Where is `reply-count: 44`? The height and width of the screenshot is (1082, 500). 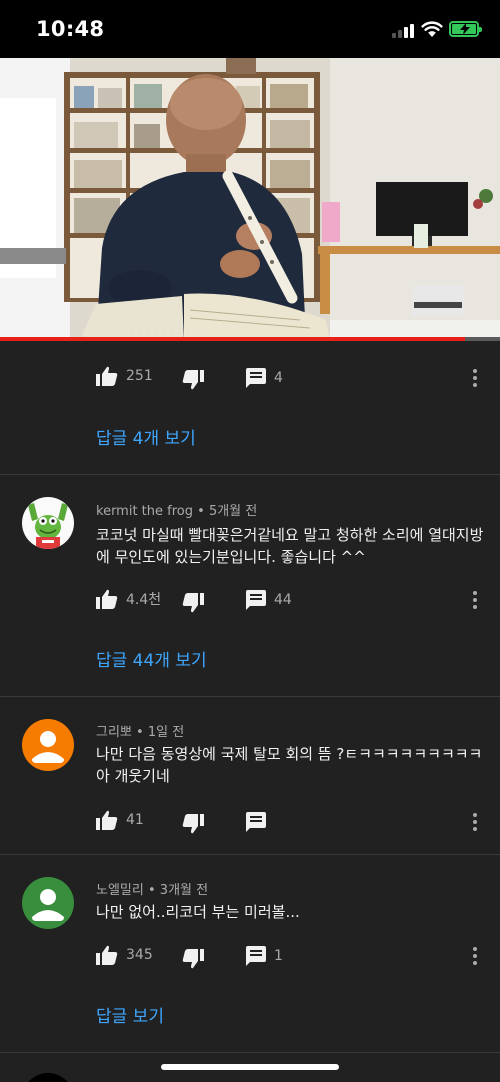
reply-count: 44 is located at coordinates (283, 600).